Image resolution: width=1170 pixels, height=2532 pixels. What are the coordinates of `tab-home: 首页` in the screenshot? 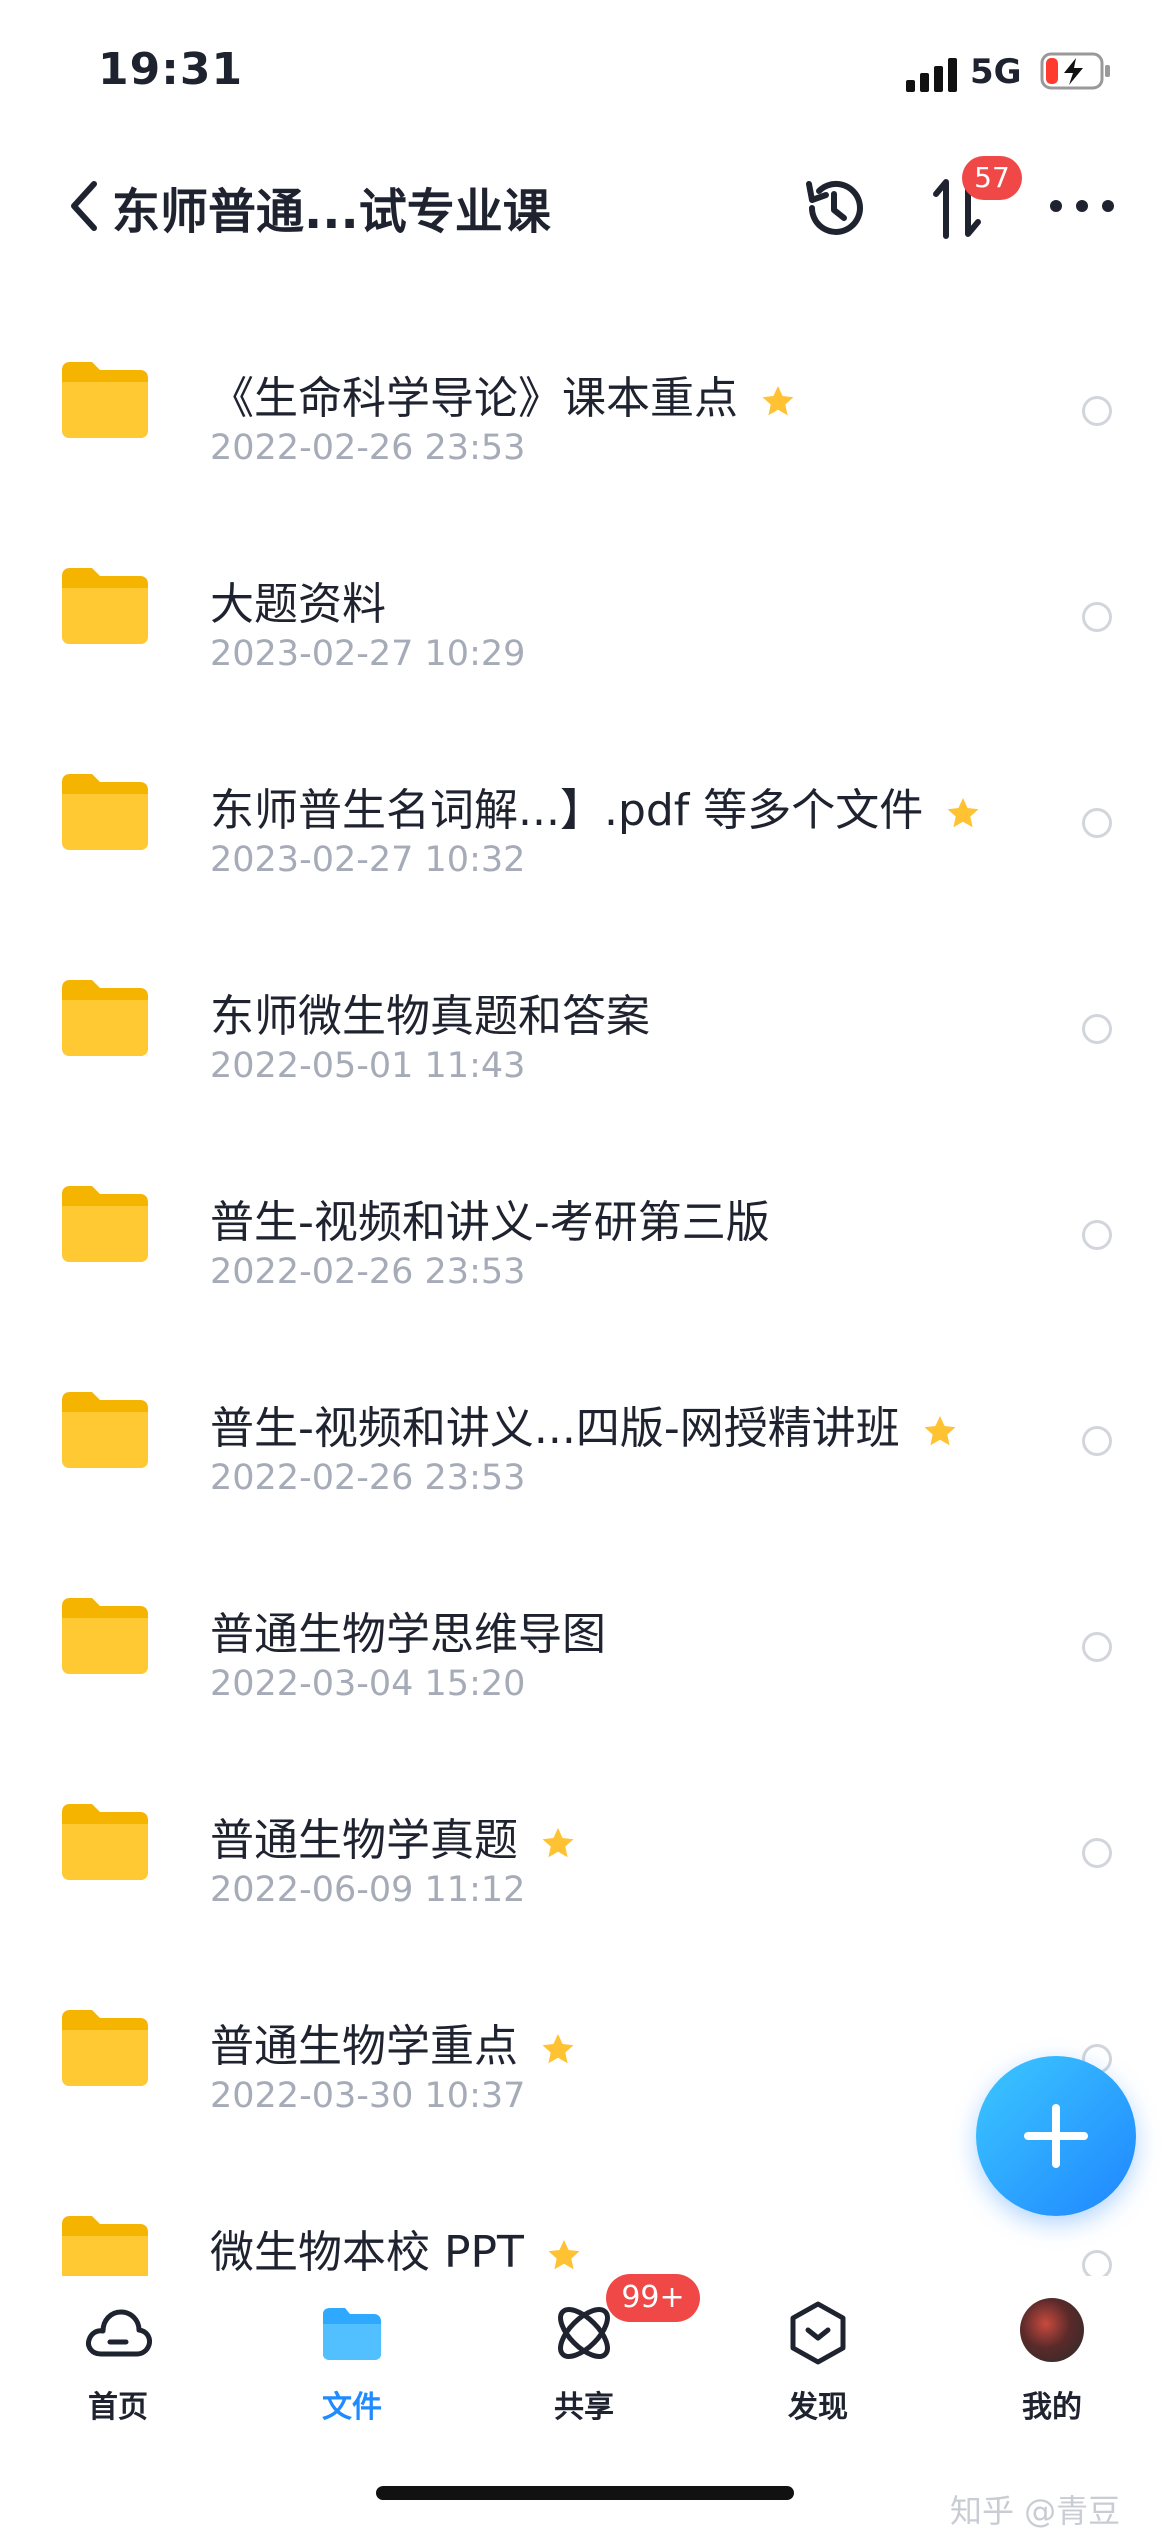 It's located at (118, 2361).